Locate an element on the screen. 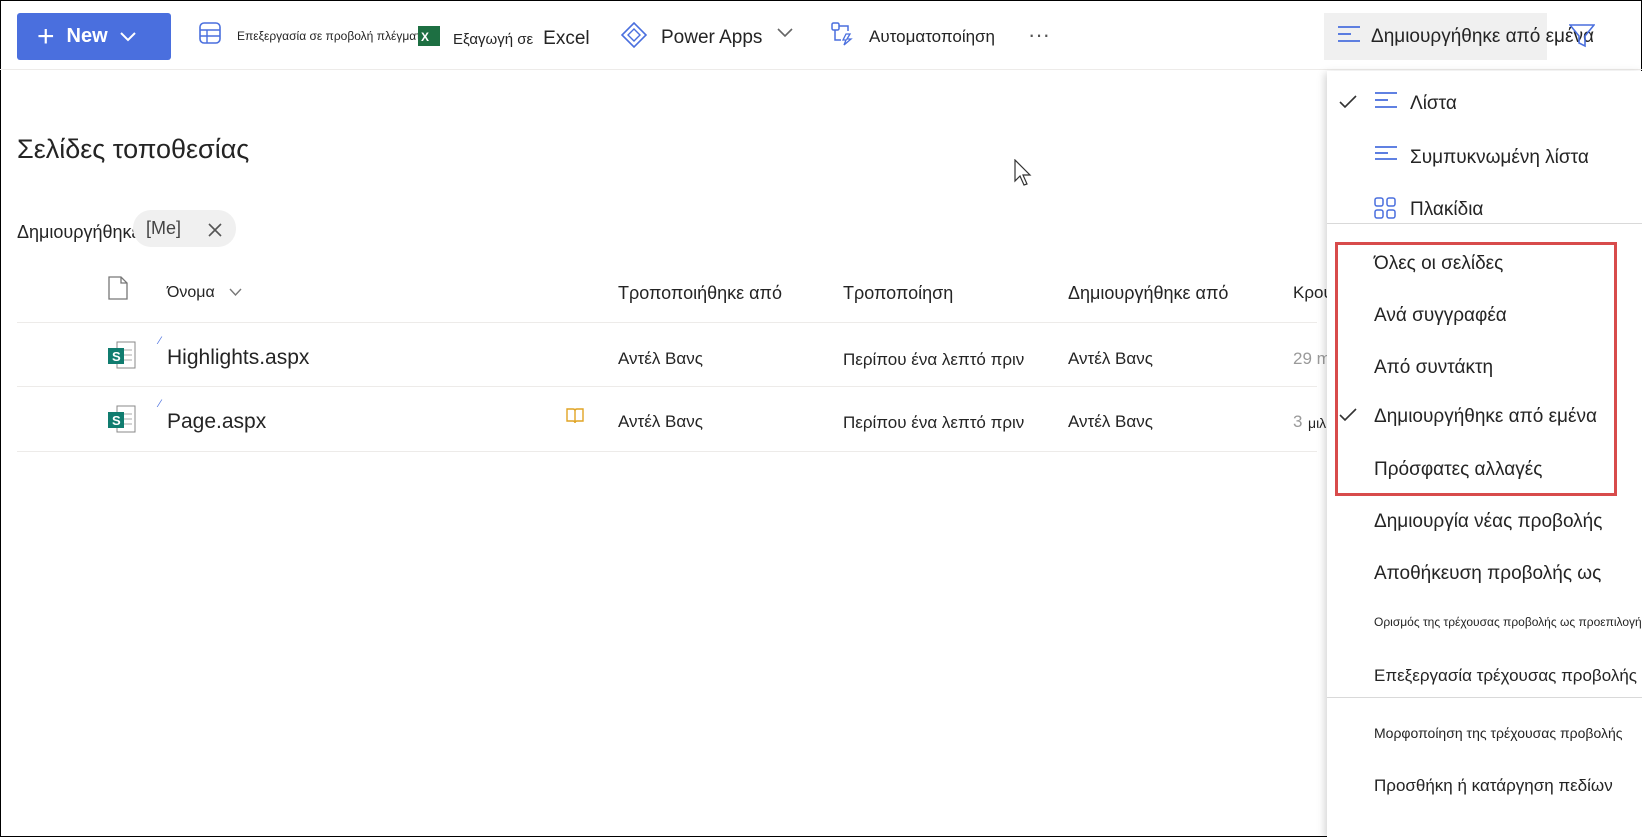 The width and height of the screenshot is (1642, 837). file-type-header-icon is located at coordinates (118, 290).